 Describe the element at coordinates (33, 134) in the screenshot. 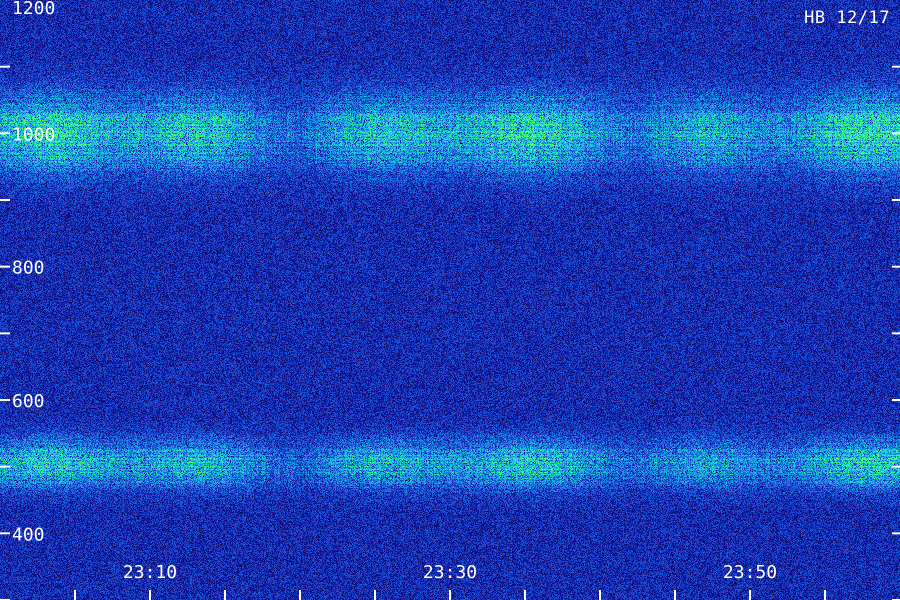

I see `y-tick-label: 1000` at that location.